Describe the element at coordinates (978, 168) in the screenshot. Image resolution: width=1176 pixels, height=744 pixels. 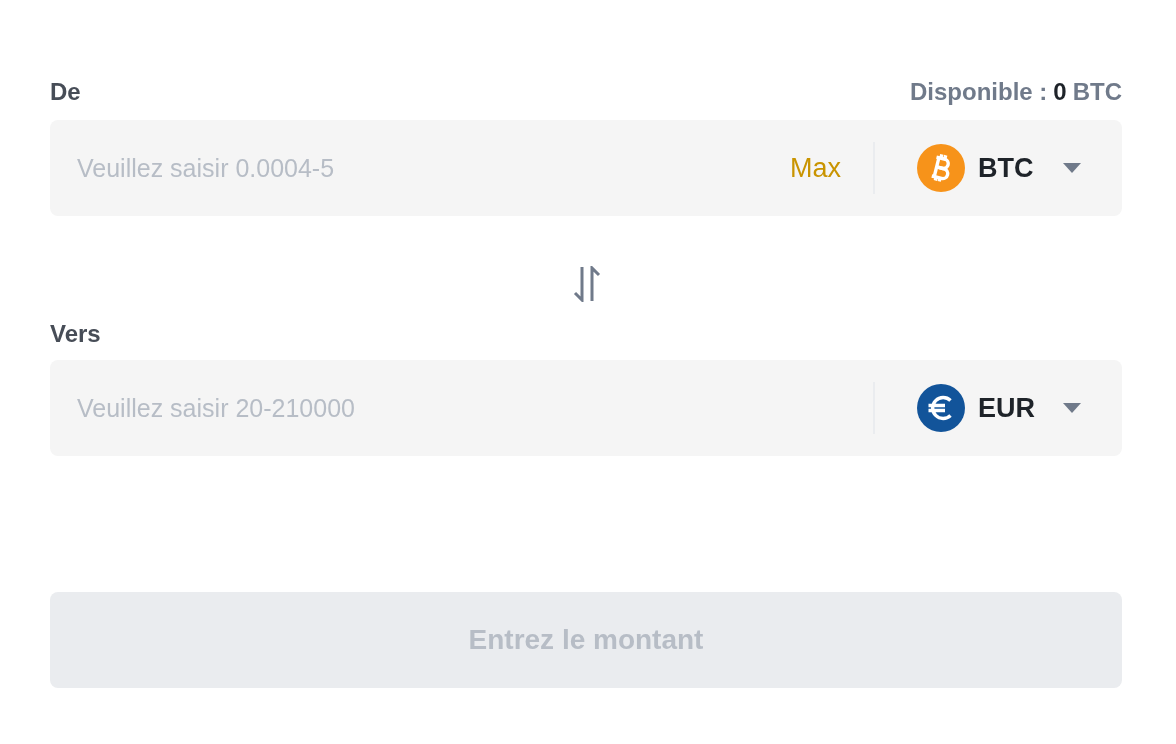
I see `currency-selector: BTC` at that location.